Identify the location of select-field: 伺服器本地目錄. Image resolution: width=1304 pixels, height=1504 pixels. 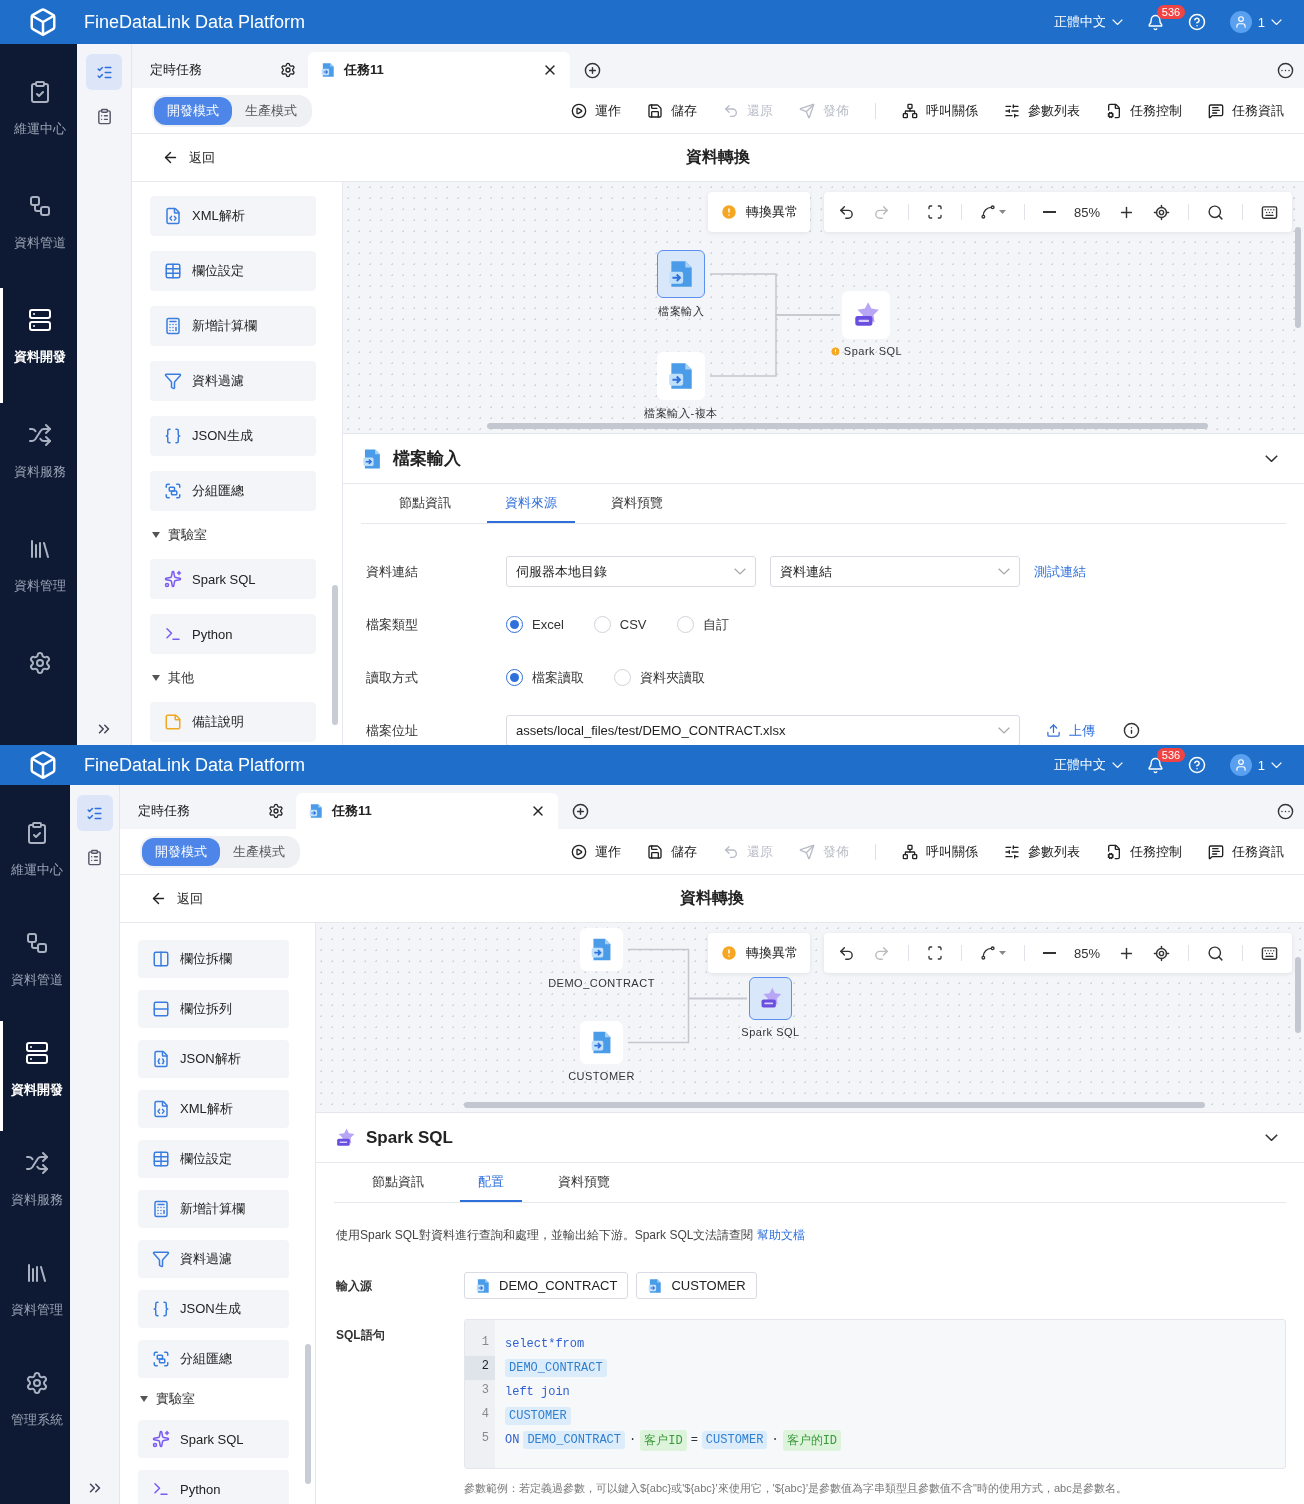
(631, 571).